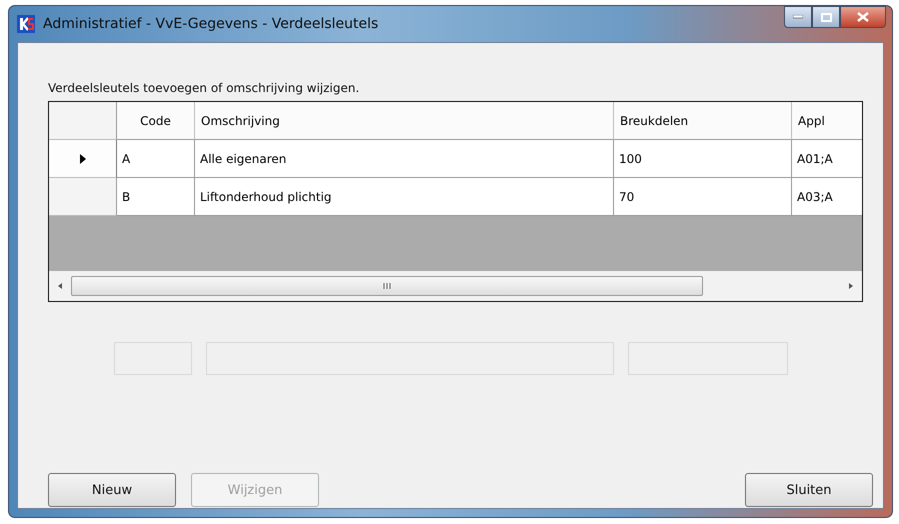 This screenshot has height=524, width=899. I want to click on table-cell: A03;A, so click(827, 197).